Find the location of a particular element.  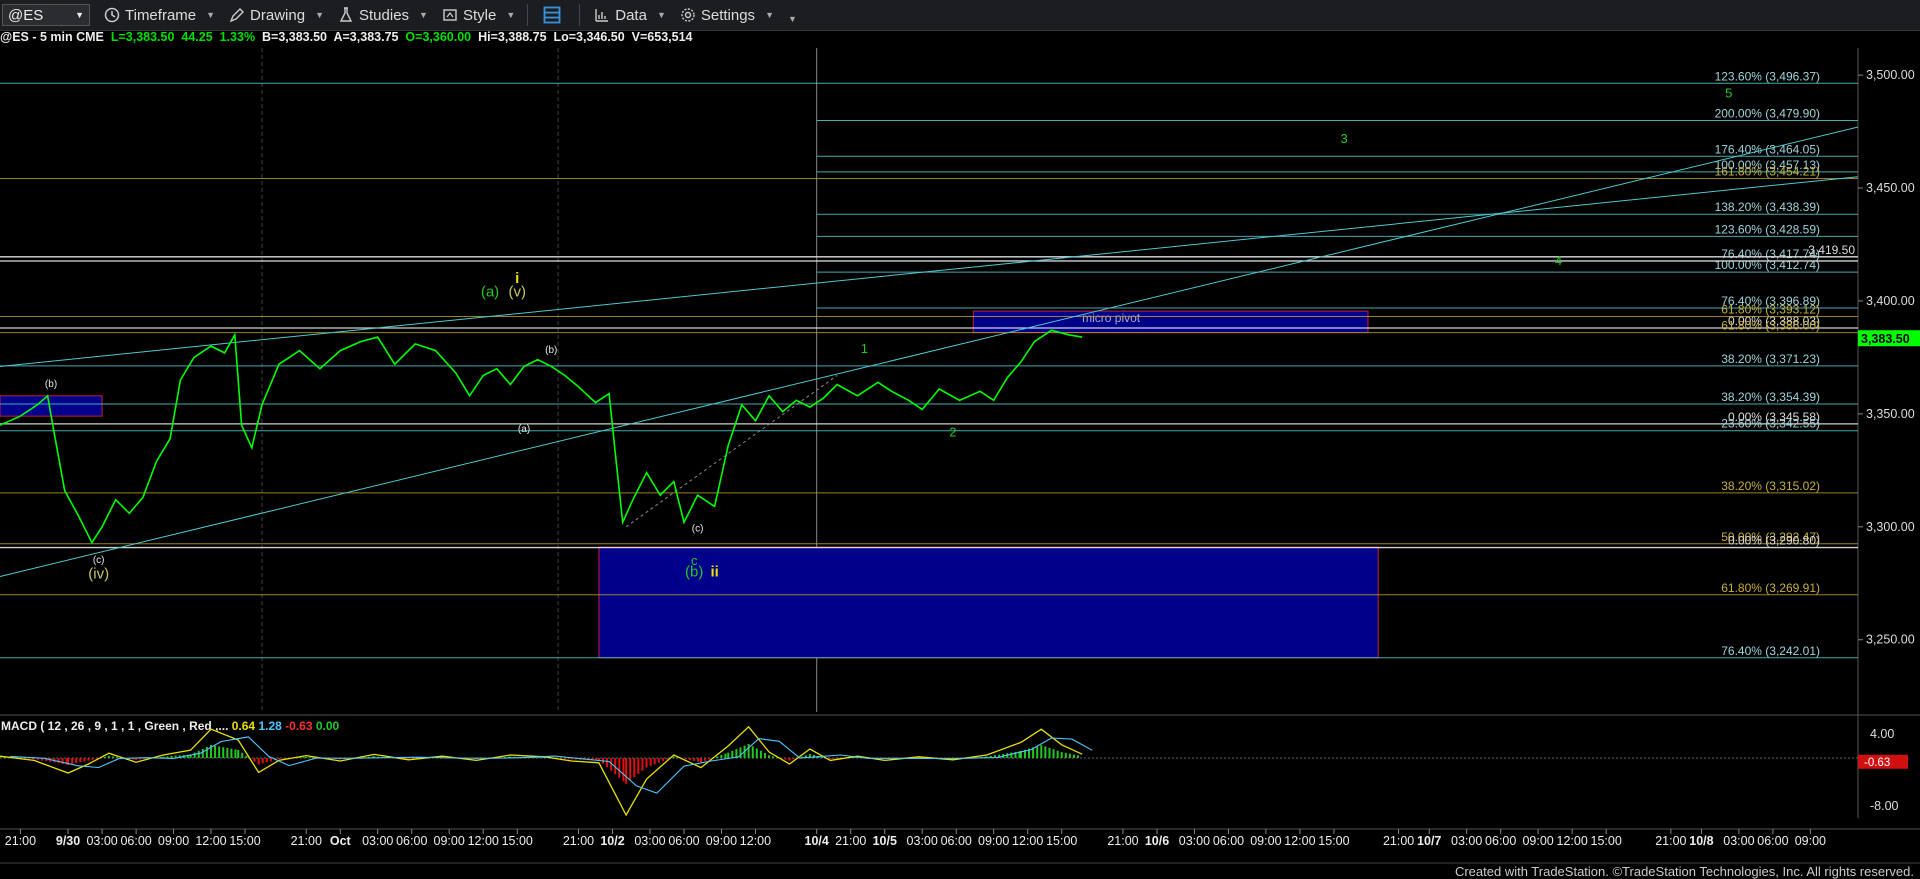

style-label: Style is located at coordinates (479, 15).